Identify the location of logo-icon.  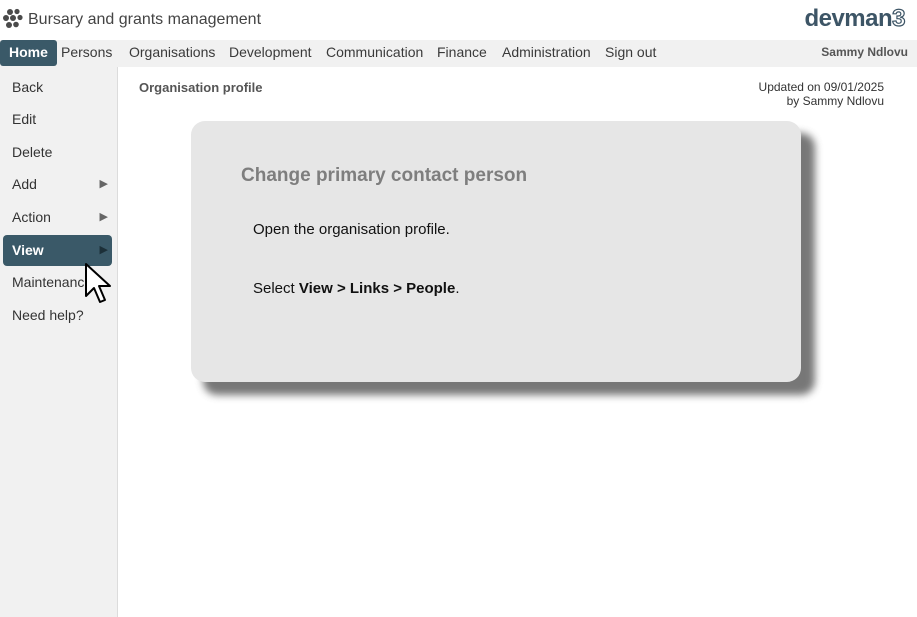
(13, 18).